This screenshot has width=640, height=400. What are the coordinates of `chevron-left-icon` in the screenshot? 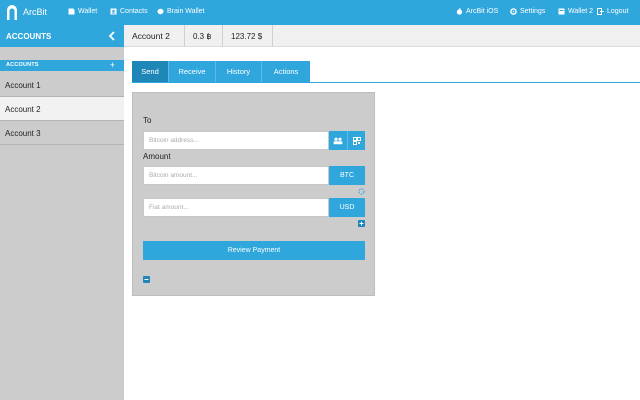 It's located at (112, 36).